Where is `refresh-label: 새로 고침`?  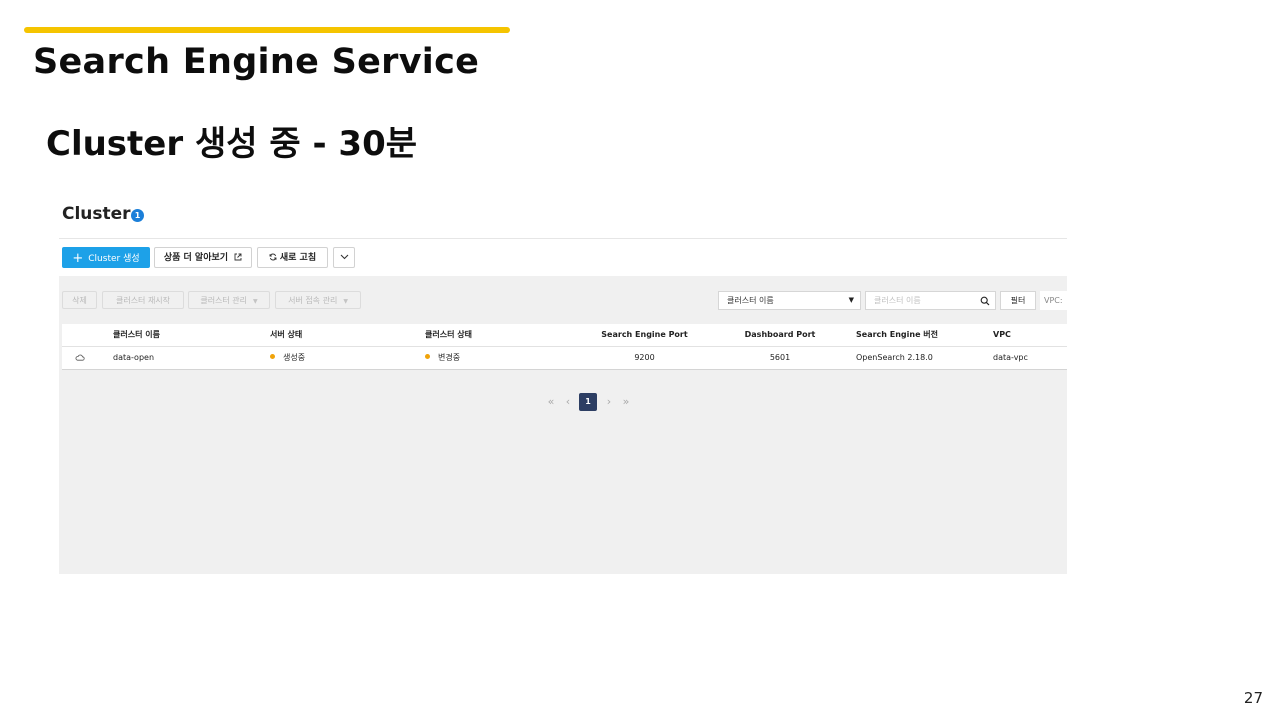
refresh-label: 새로 고침 is located at coordinates (298, 258).